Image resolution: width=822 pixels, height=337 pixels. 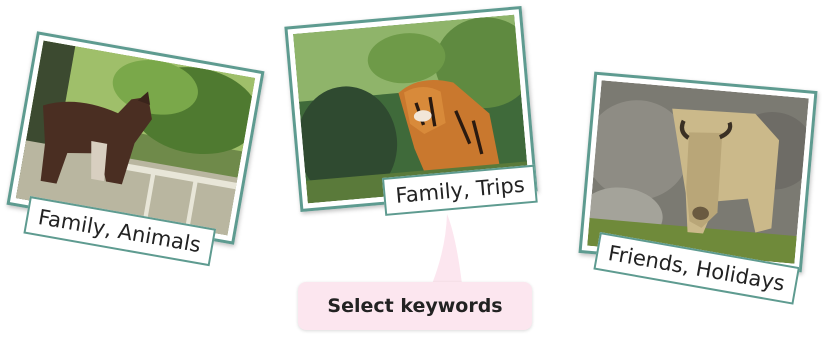 I want to click on callout-text: Select keywords, so click(x=415, y=306).